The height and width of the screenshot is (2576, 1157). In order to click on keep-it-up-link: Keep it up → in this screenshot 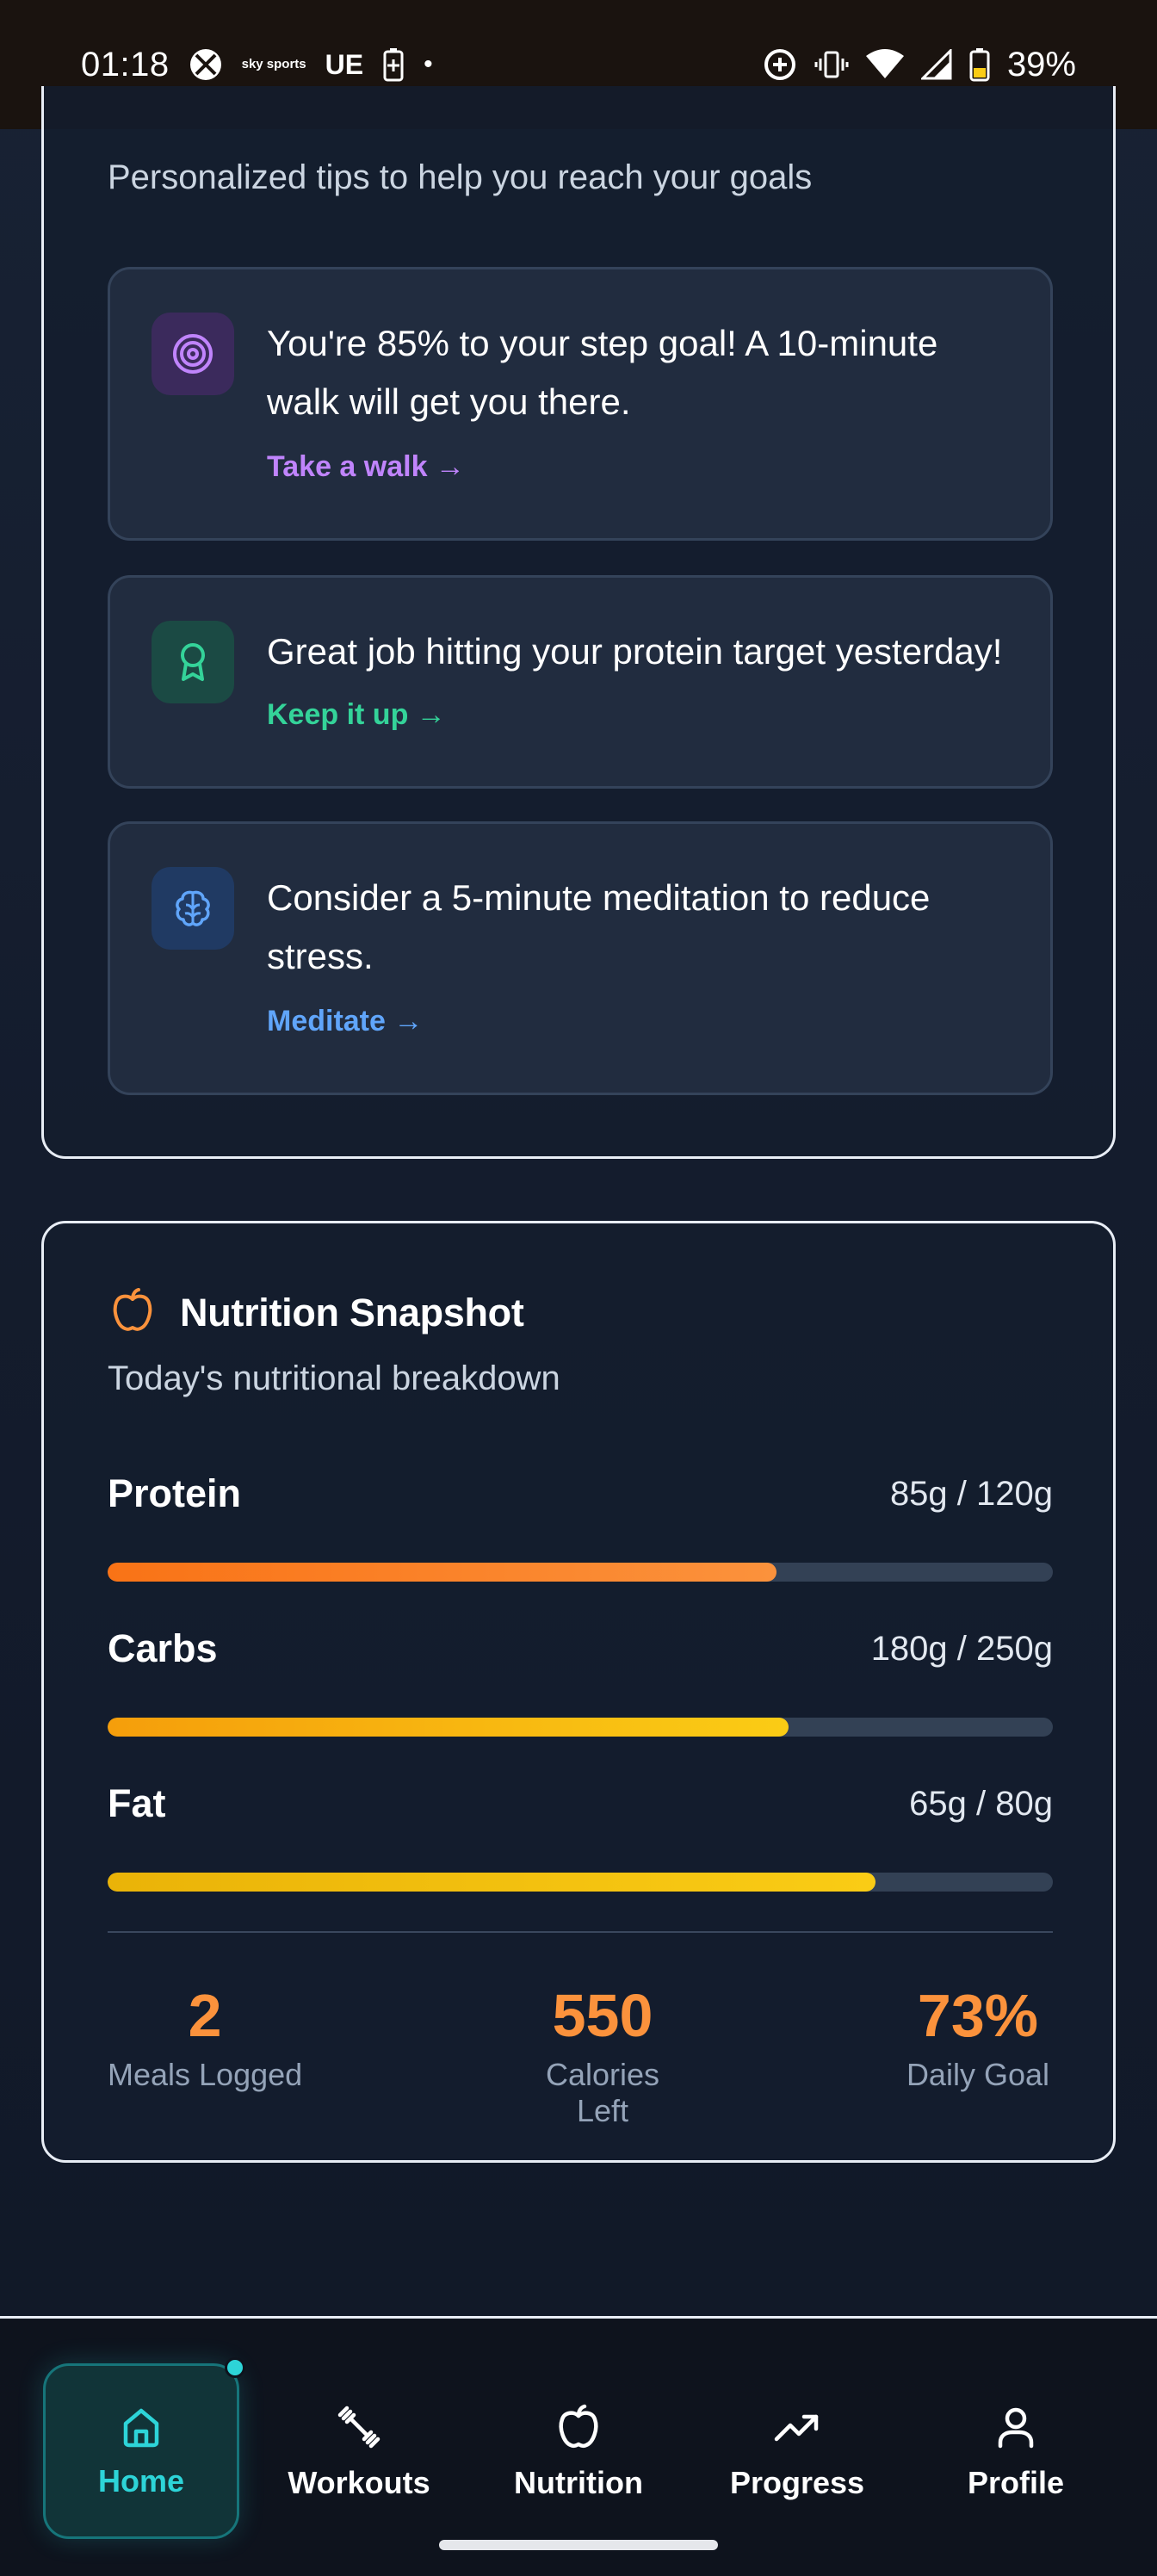, I will do `click(356, 715)`.